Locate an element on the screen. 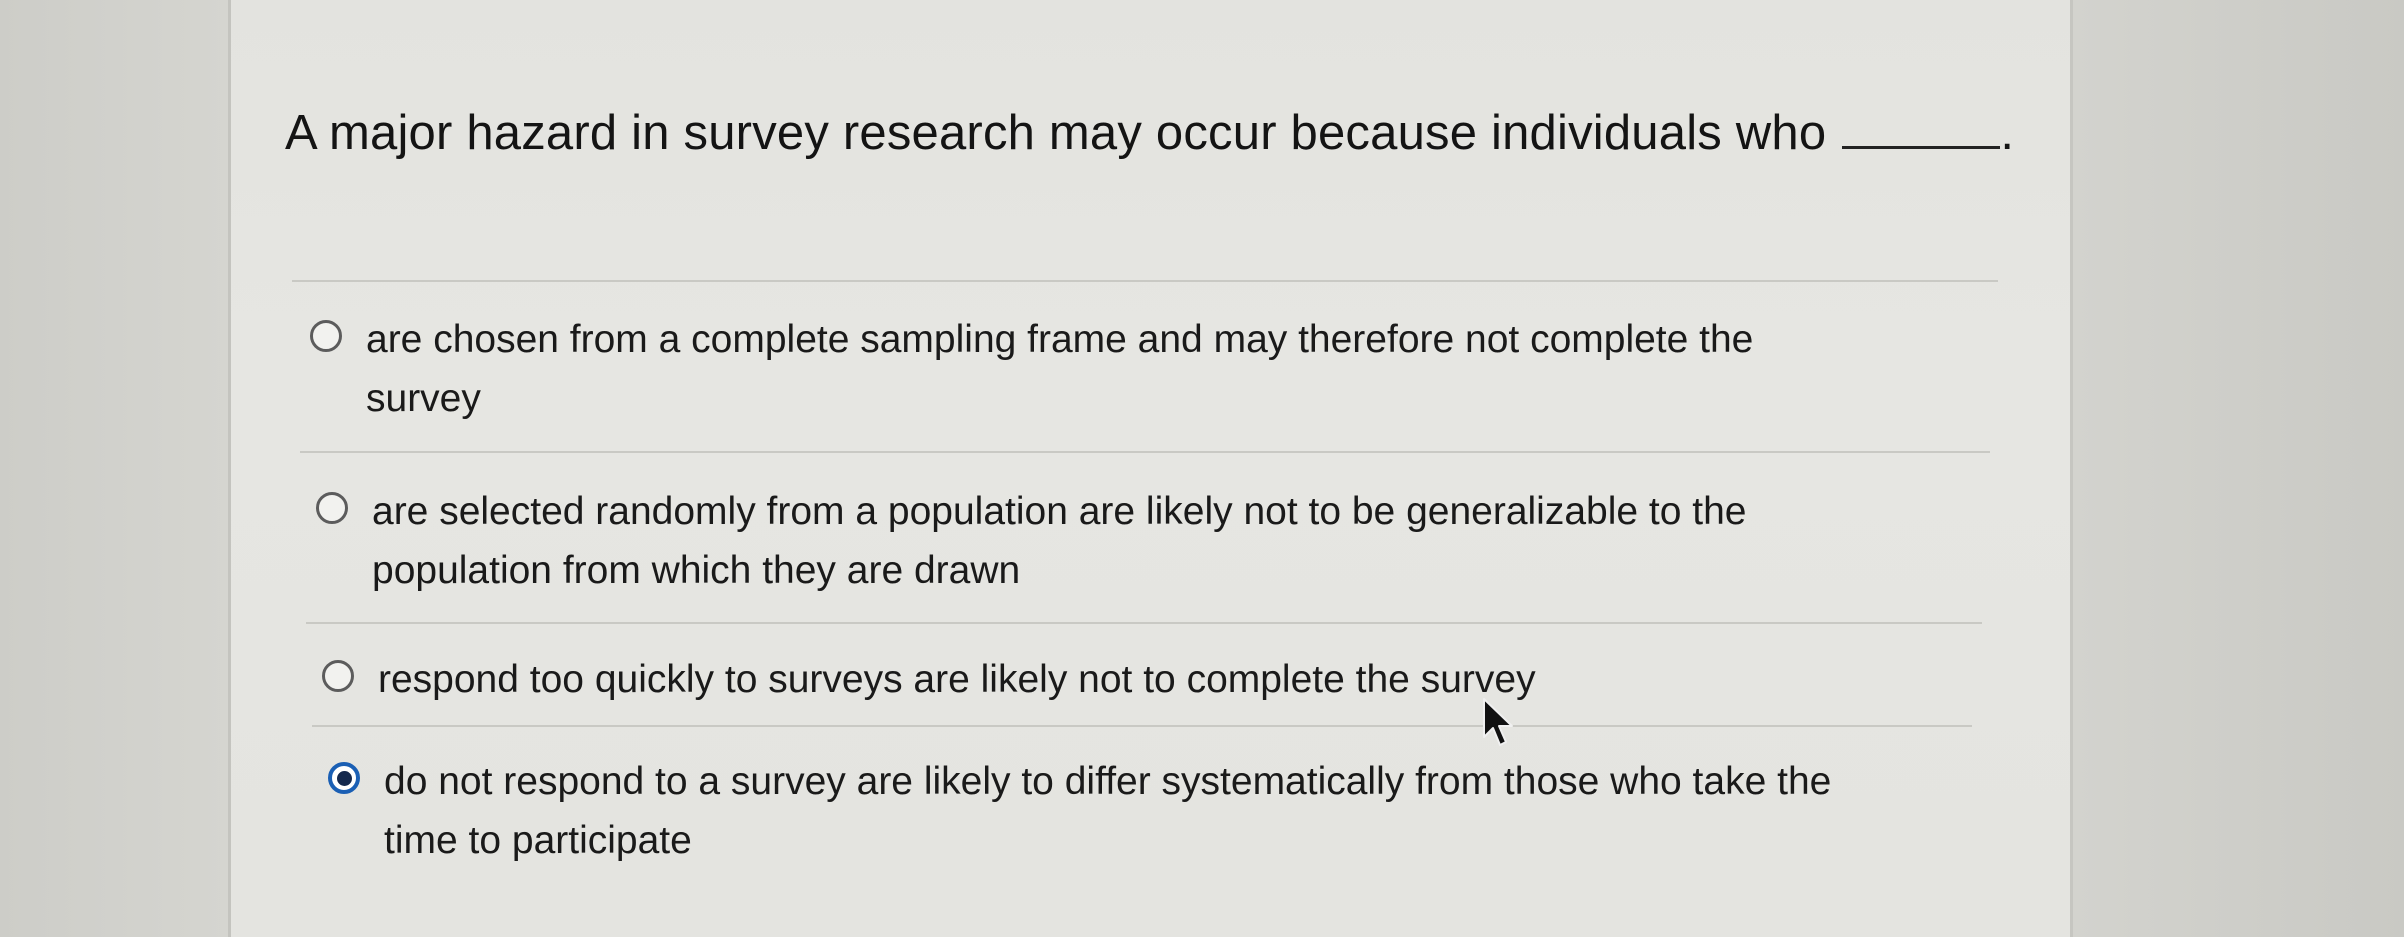 The width and height of the screenshot is (2404, 937). question-divider is located at coordinates (1145, 281).